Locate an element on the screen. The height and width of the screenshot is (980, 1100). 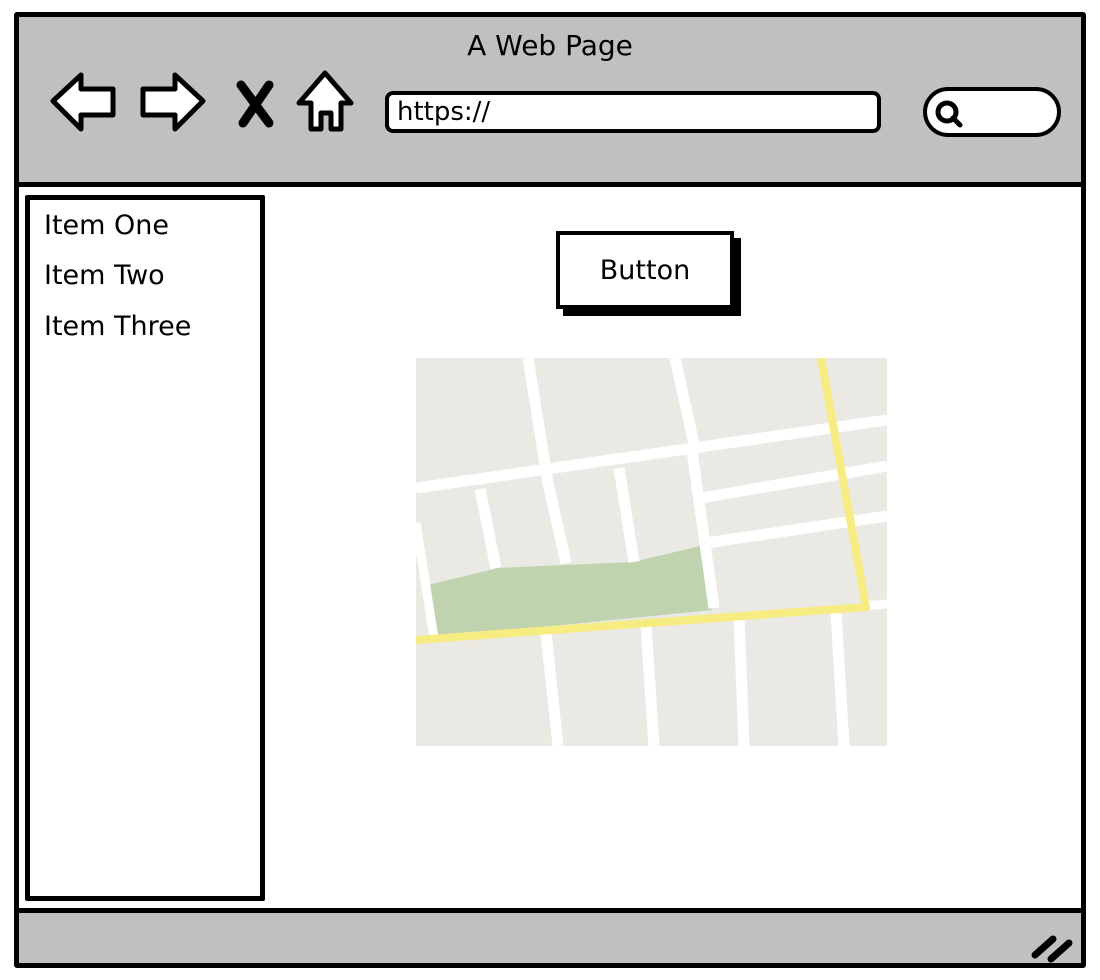
home-icon is located at coordinates (325, 101).